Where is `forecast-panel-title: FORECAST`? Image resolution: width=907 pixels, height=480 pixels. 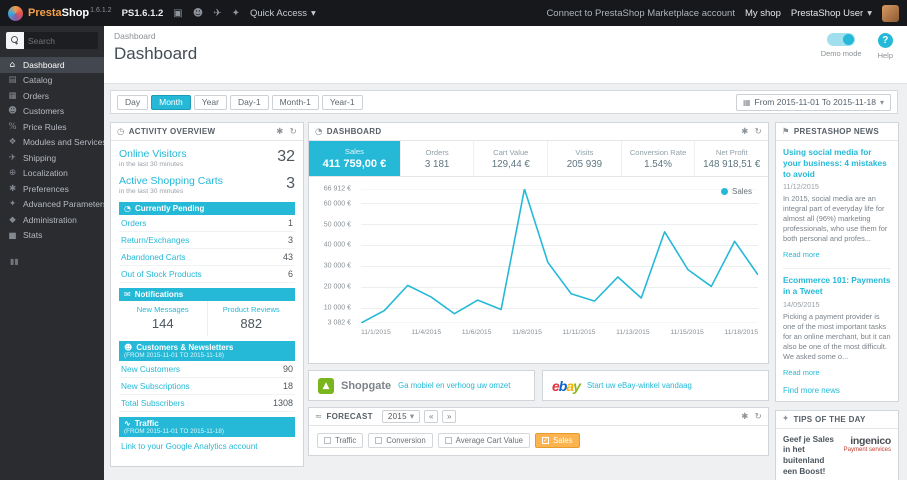 forecast-panel-title: FORECAST is located at coordinates (349, 416).